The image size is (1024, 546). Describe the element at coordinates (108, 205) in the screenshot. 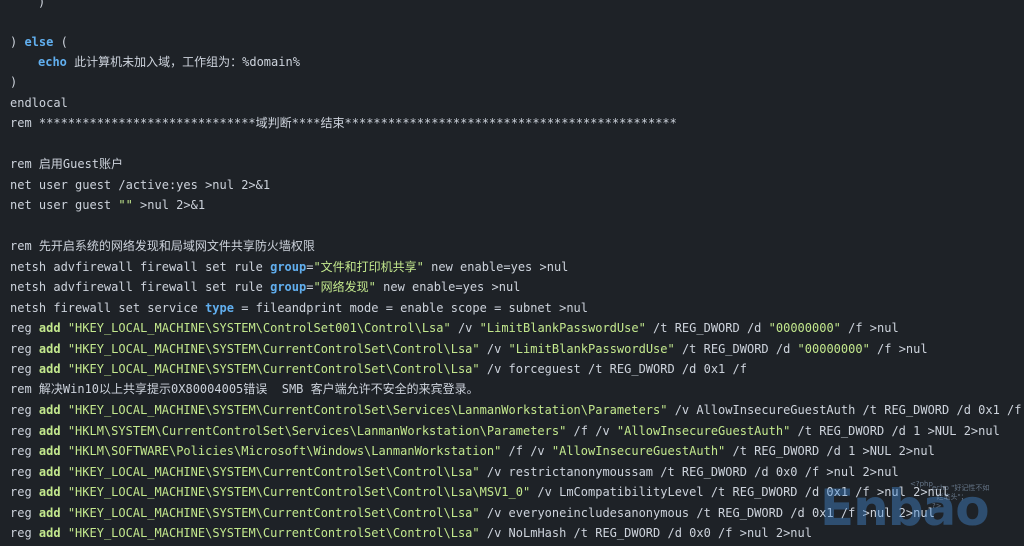

I see `code-line: net user guest "" >nul 2>&1` at that location.